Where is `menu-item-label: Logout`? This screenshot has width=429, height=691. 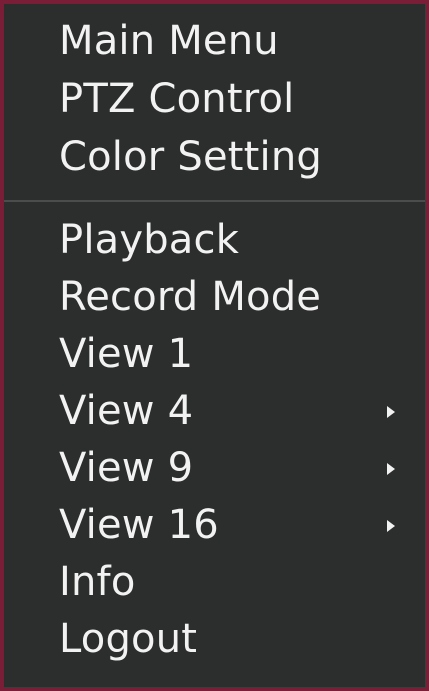
menu-item-label: Logout is located at coordinates (128, 639).